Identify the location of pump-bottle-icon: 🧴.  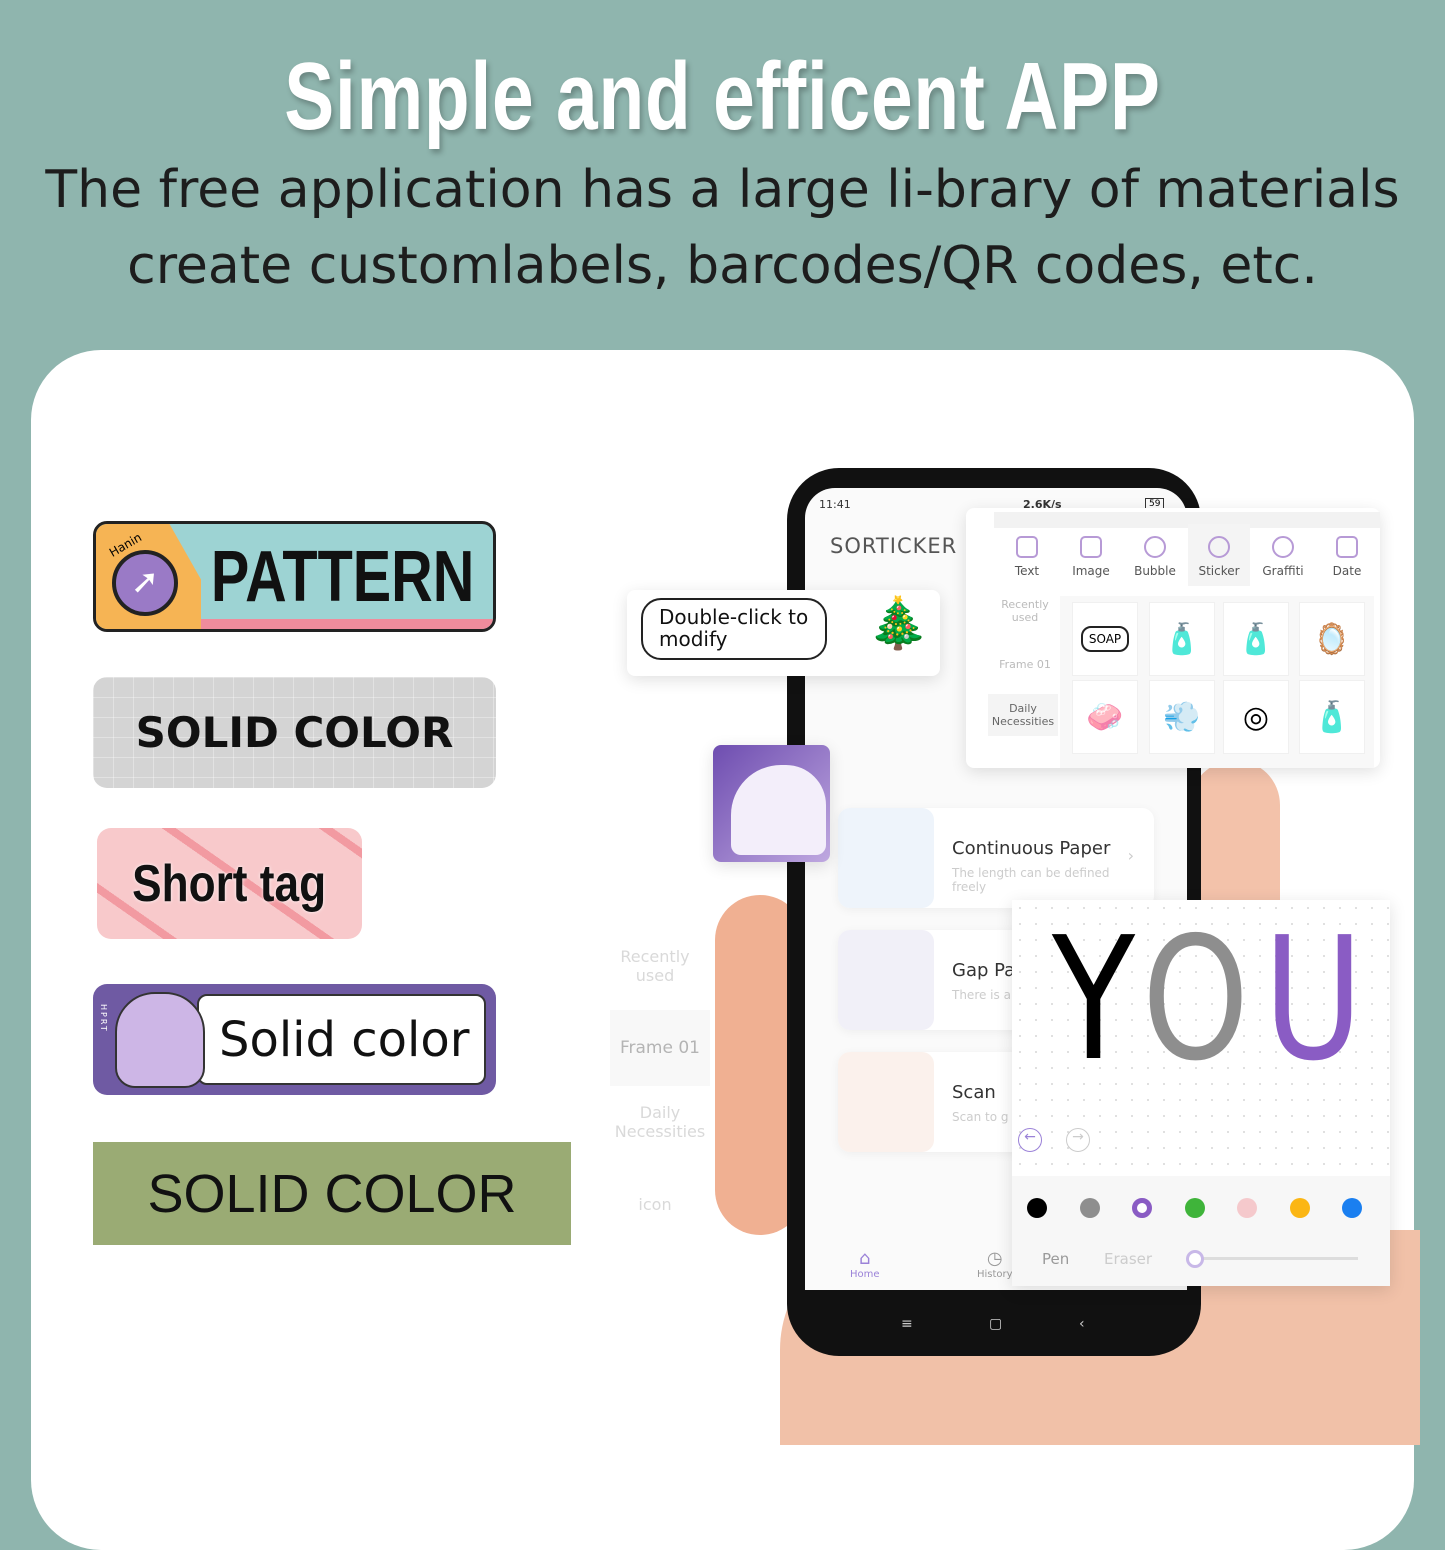
(1332, 717).